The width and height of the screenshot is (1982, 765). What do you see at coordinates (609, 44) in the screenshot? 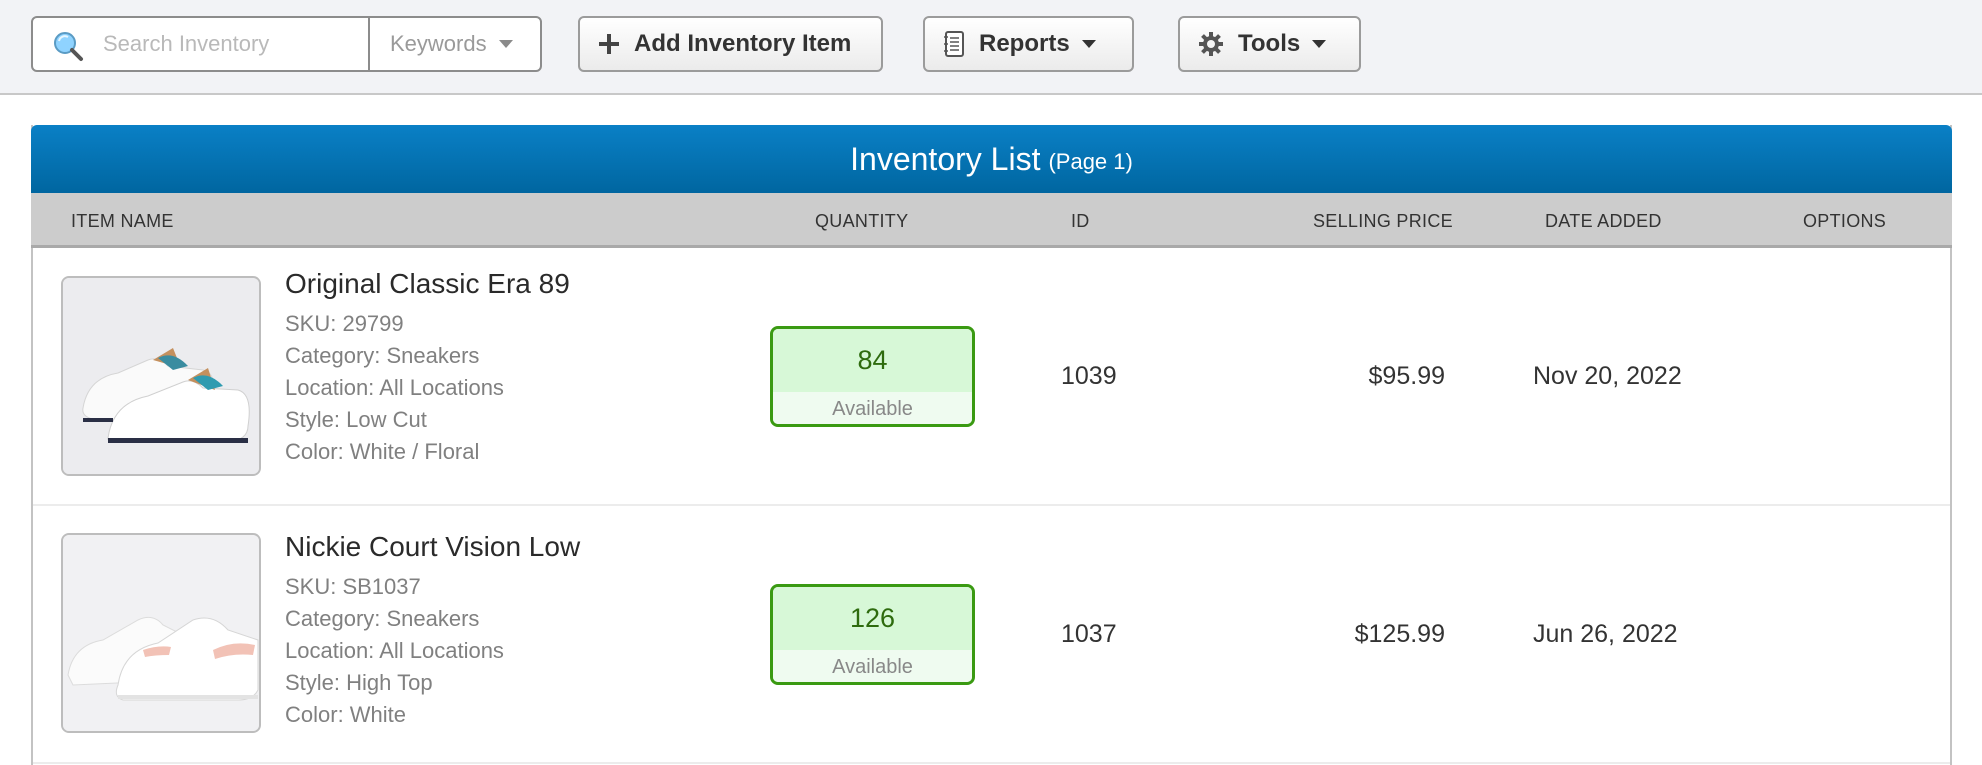
I see `plus-icon` at bounding box center [609, 44].